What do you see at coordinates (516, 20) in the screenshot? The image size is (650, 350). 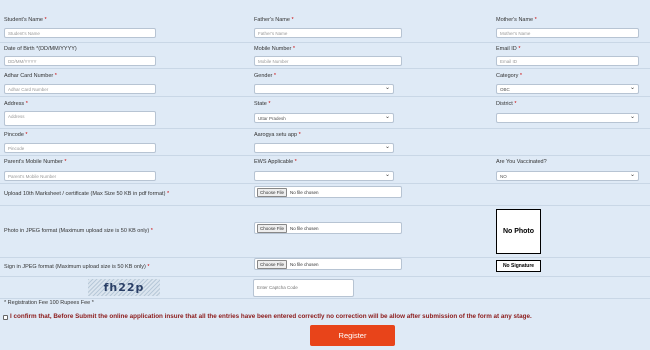 I see `mother-name-label: Mother's Name *` at bounding box center [516, 20].